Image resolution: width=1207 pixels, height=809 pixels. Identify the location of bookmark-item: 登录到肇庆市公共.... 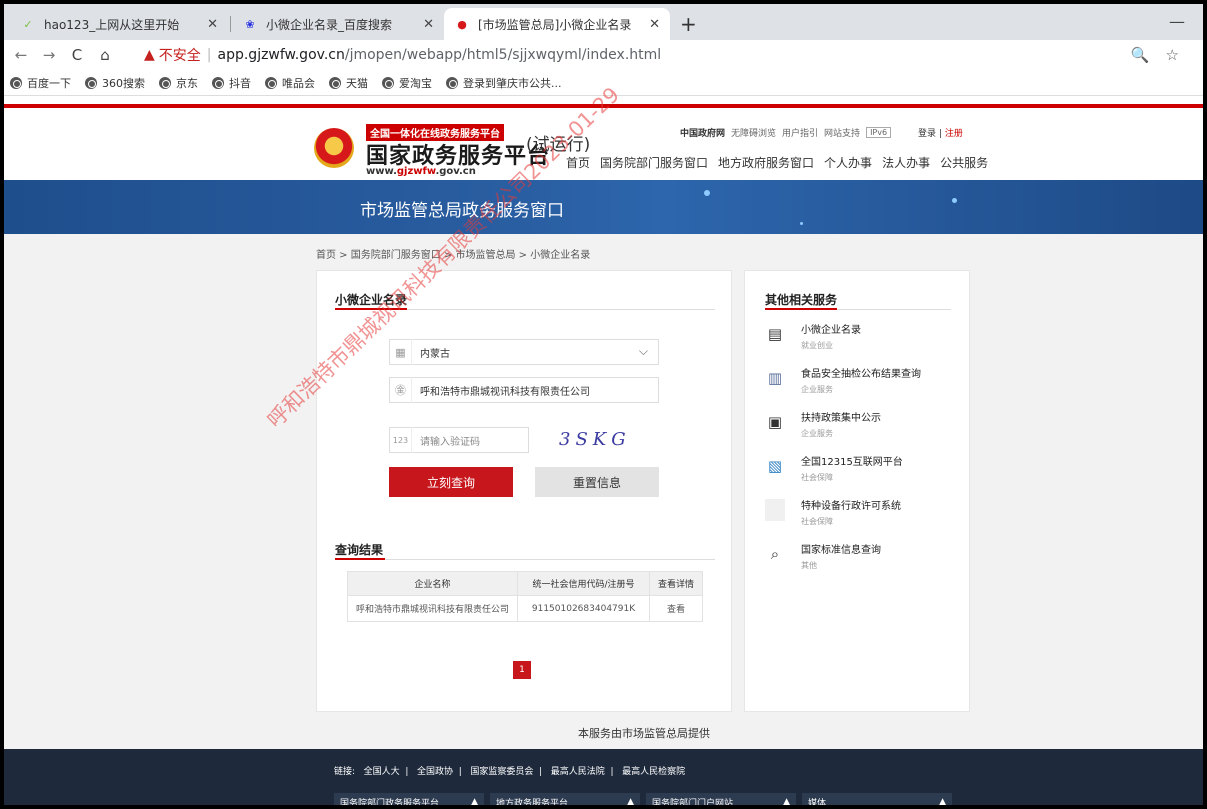
(504, 83).